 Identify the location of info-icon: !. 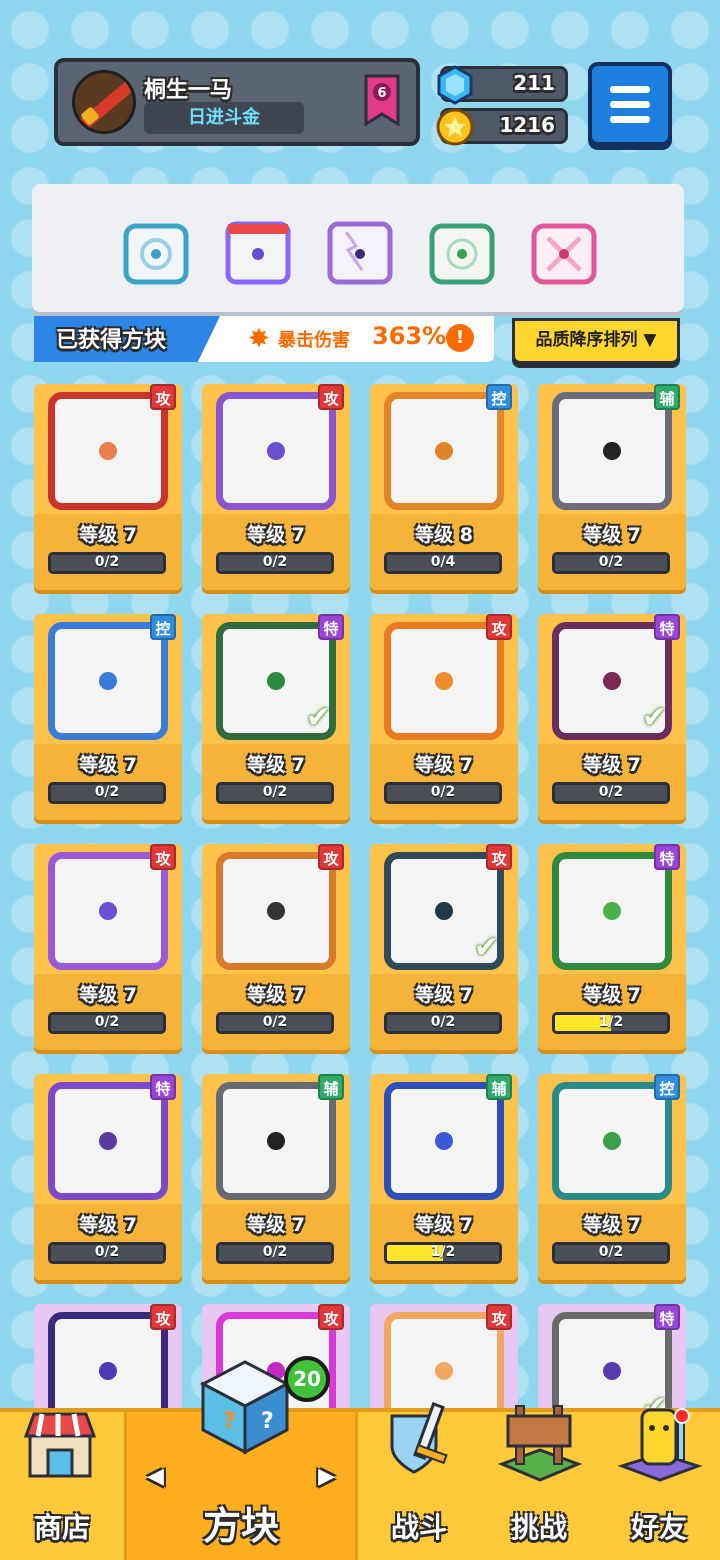
(460, 338).